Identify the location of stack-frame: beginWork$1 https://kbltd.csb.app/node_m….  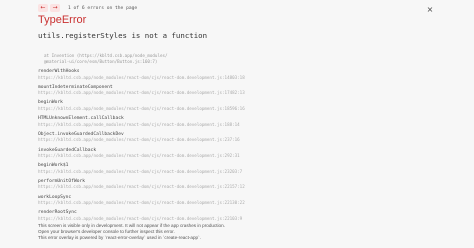
(238, 168).